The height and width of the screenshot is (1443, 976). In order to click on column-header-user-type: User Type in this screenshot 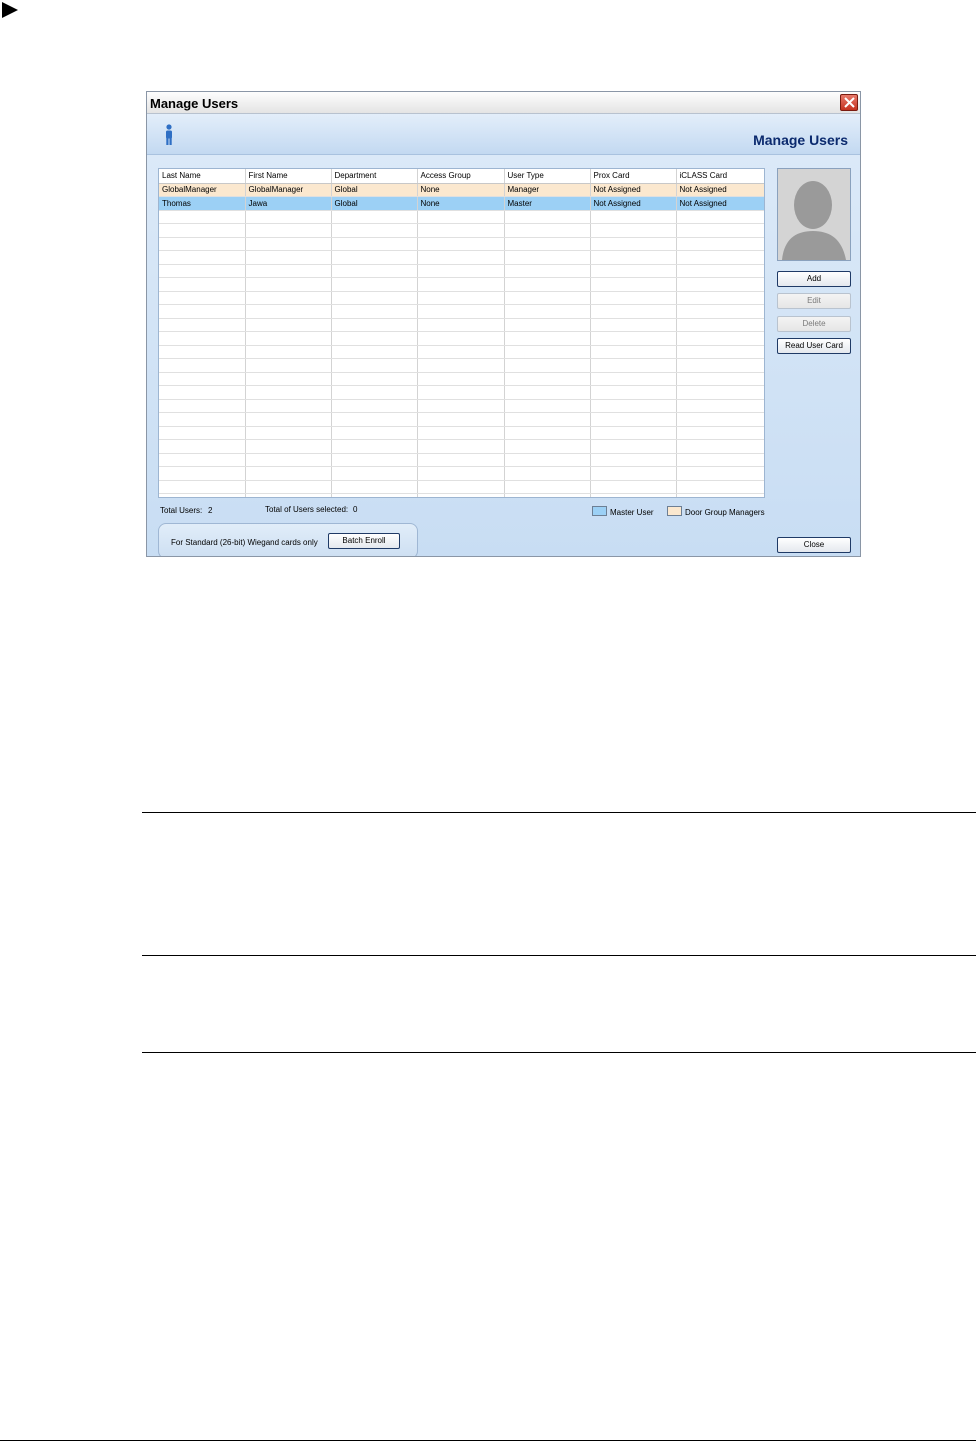, I will do `click(547, 176)`.